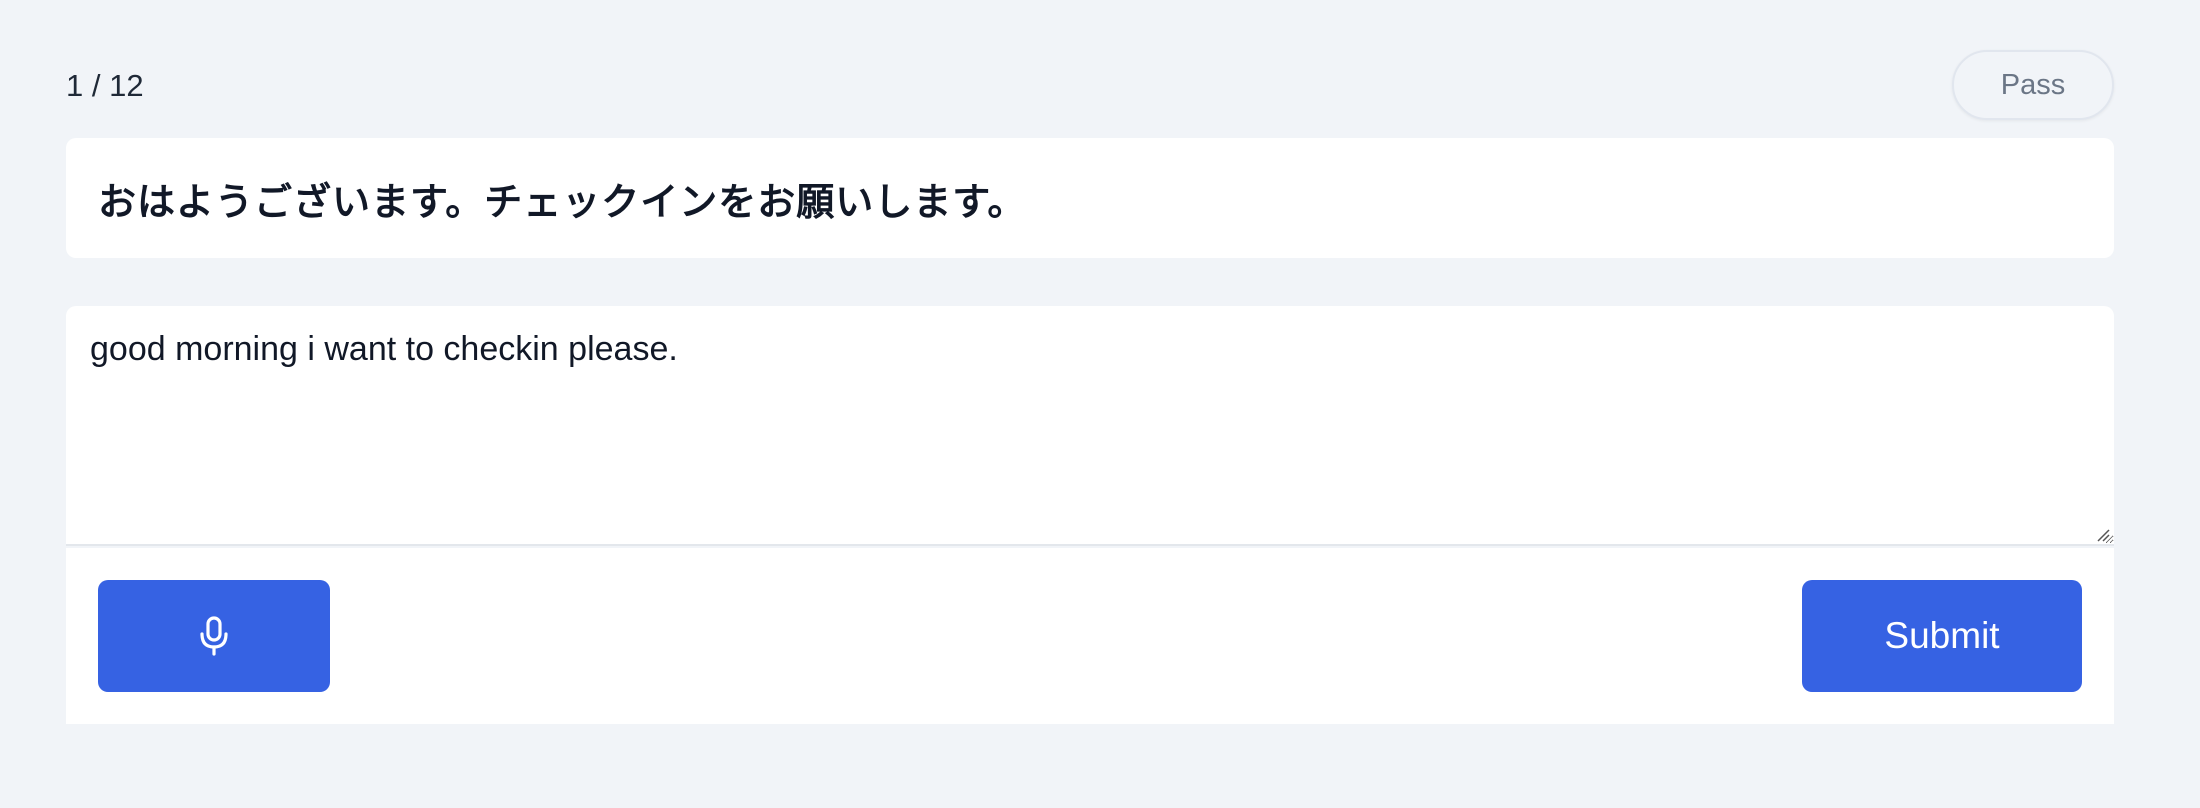  Describe the element at coordinates (1942, 636) in the screenshot. I see `submit-button: Submit` at that location.